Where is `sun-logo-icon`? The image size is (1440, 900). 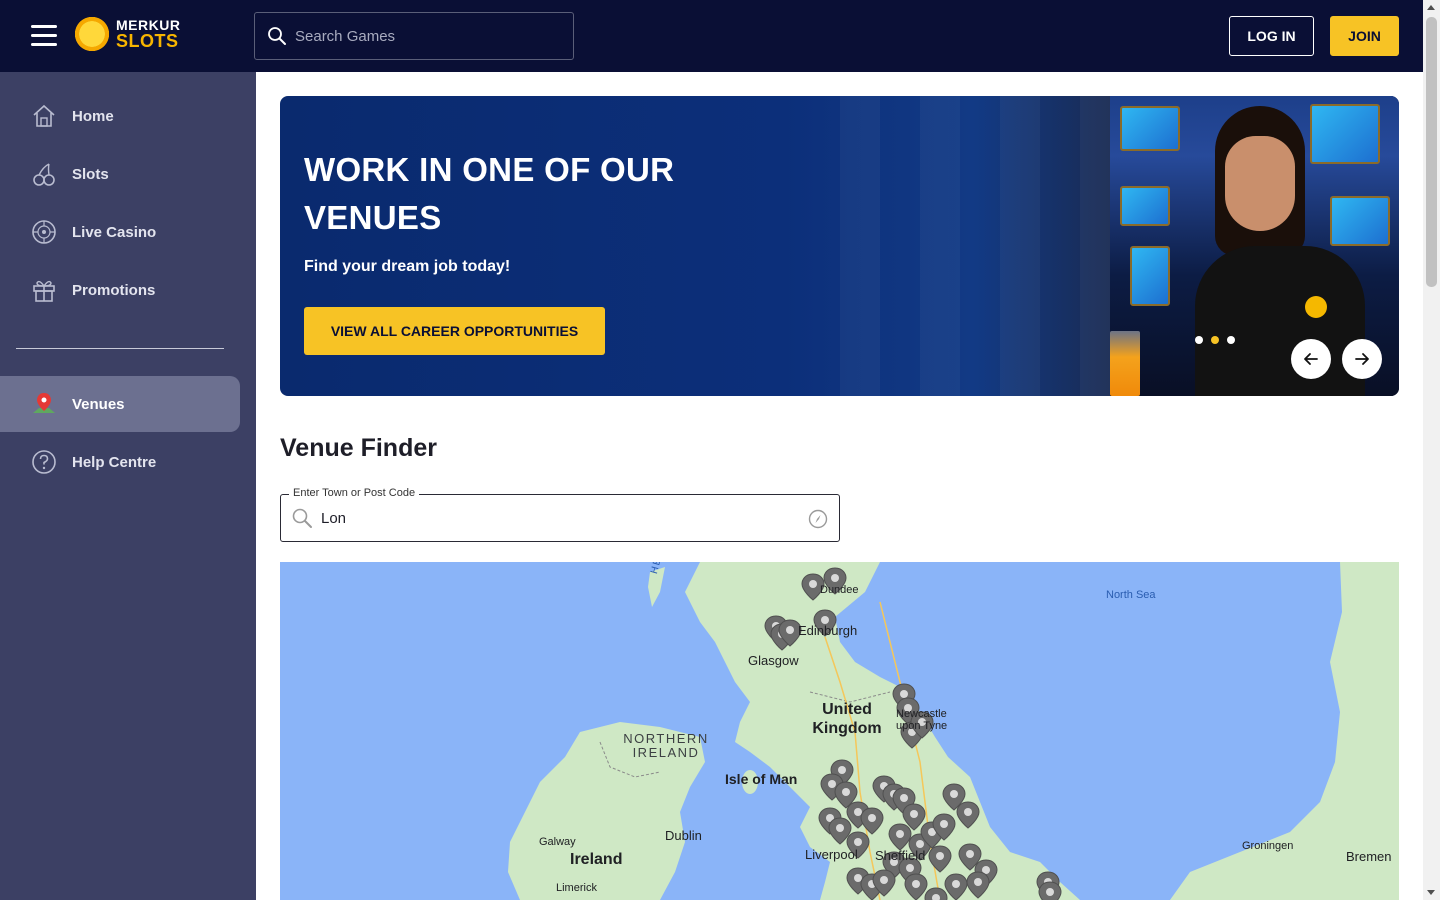
sun-logo-icon is located at coordinates (92, 34).